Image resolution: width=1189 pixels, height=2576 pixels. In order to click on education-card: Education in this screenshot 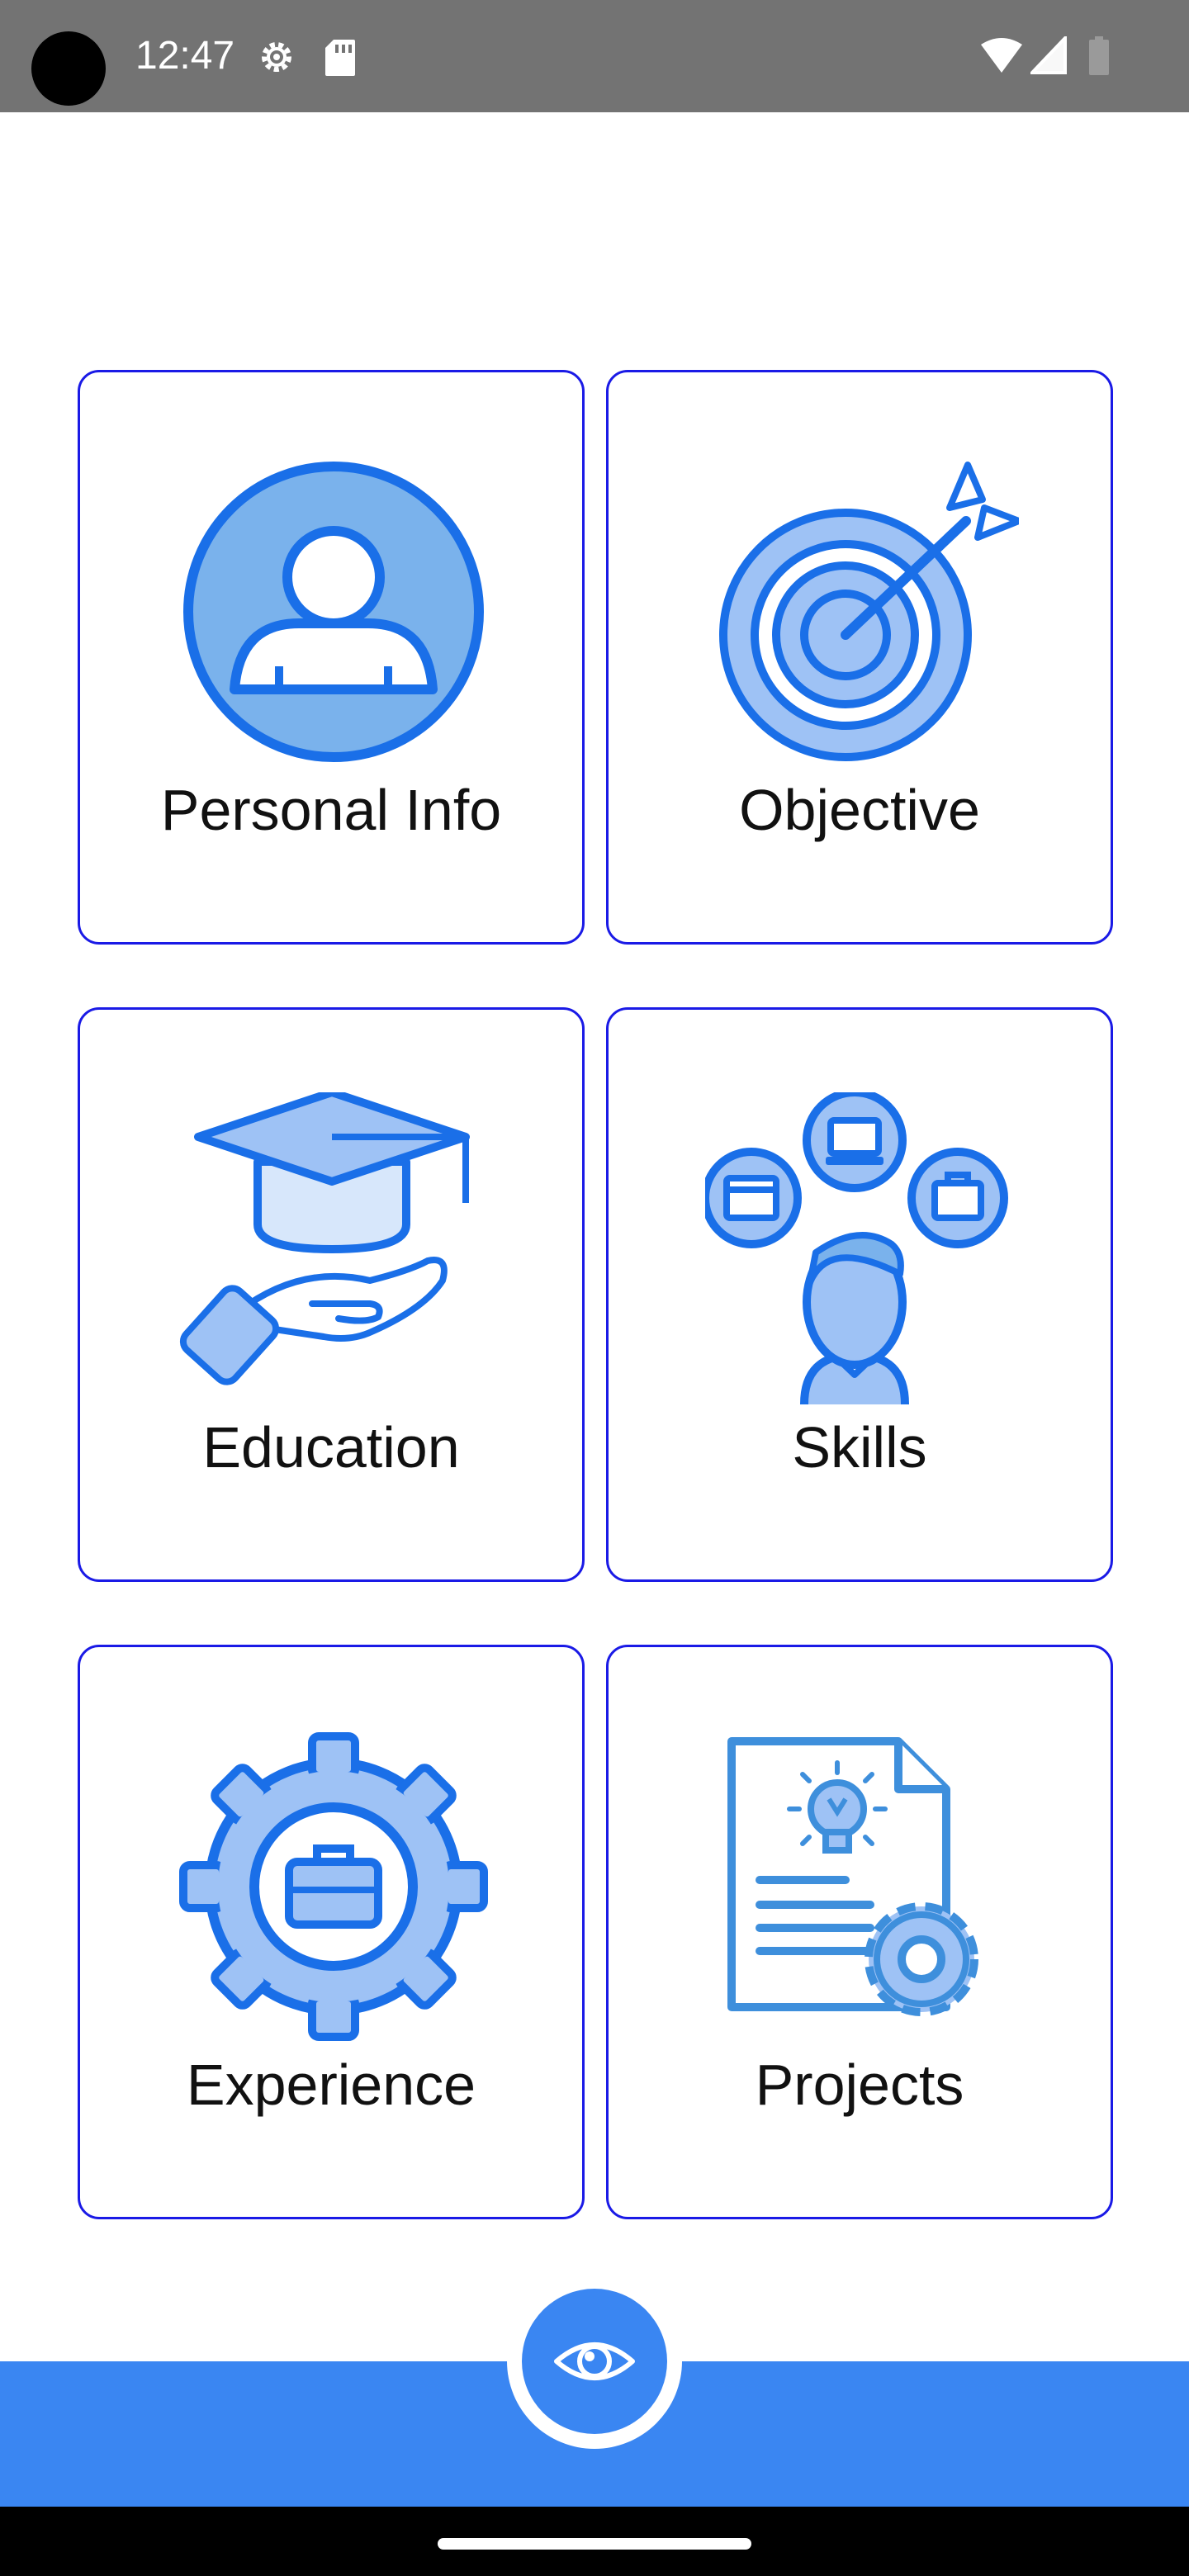, I will do `click(331, 1294)`.